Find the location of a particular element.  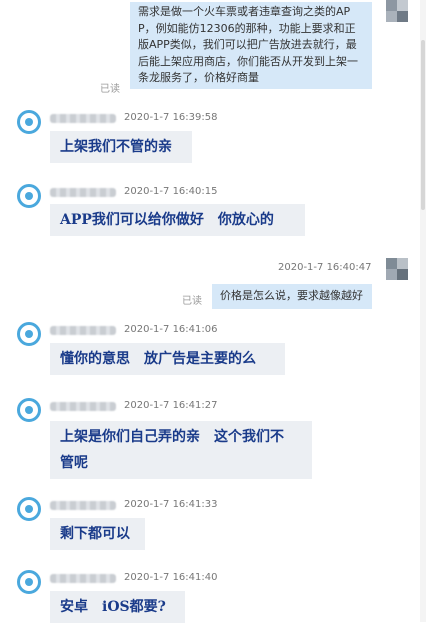

message-line: 条龙服务了，价格好商量 is located at coordinates (198, 77).